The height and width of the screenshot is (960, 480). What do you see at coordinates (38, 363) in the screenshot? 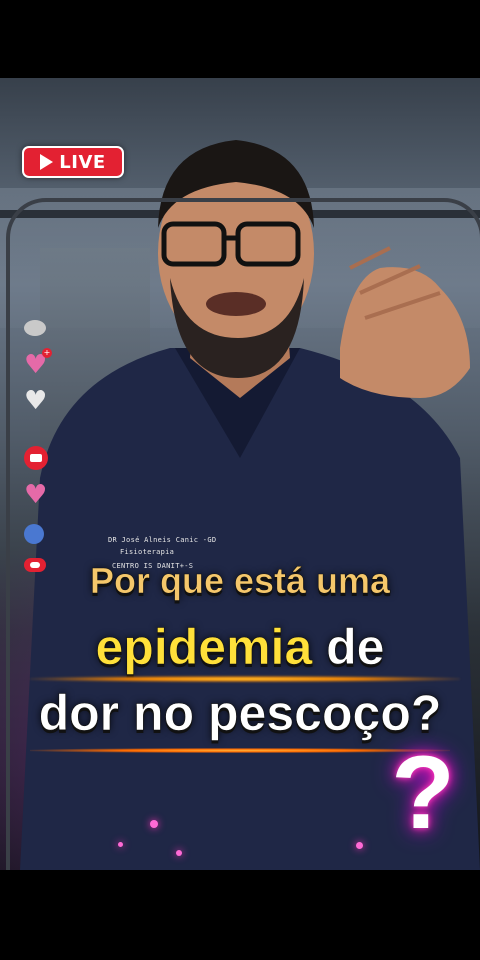
I see `heart-plus-icon: ♥ +` at bounding box center [38, 363].